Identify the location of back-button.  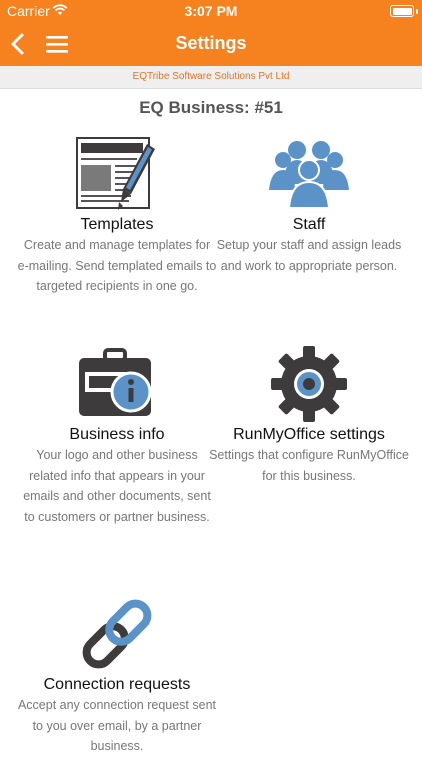
(18, 44).